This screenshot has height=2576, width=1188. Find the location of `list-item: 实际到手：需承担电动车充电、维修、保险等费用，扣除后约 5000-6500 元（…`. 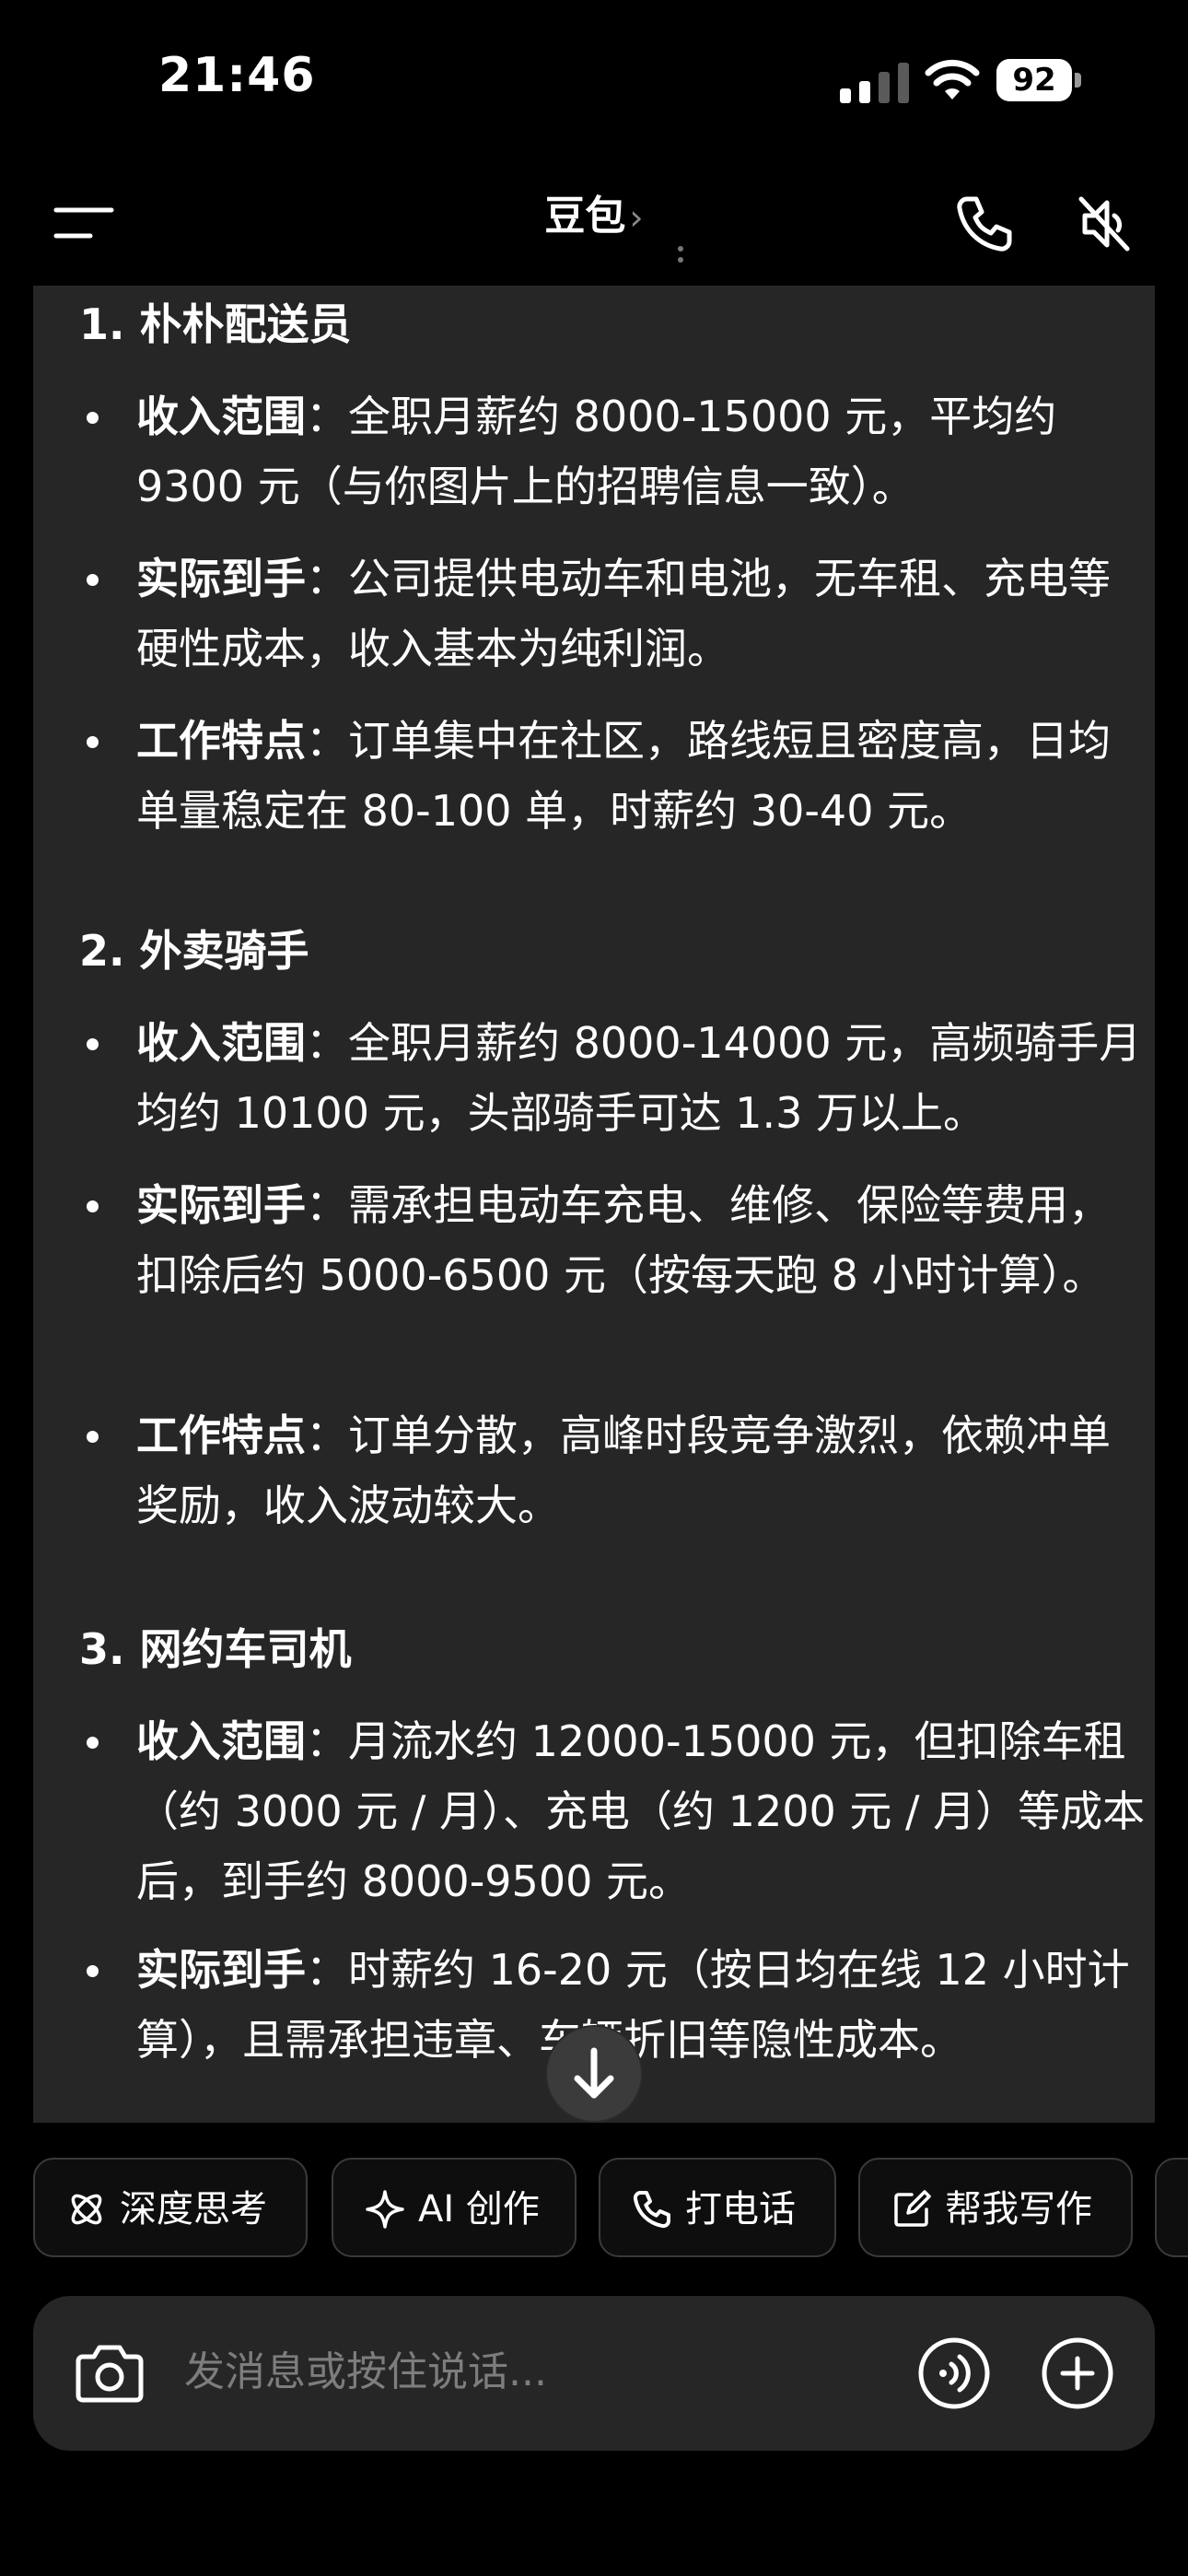

list-item: 实际到手：需承担电动车充电、维修、保险等费用，扣除后约 5000-6500 元（… is located at coordinates (616, 1240).